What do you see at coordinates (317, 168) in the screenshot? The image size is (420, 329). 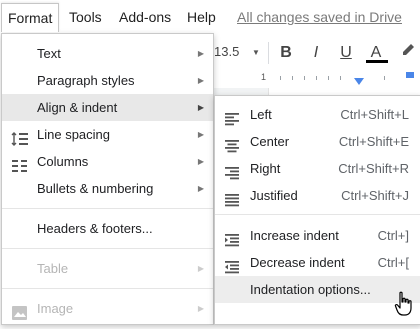 I see `menu-item-align-right: Right Ctrl+Shift+R` at bounding box center [317, 168].